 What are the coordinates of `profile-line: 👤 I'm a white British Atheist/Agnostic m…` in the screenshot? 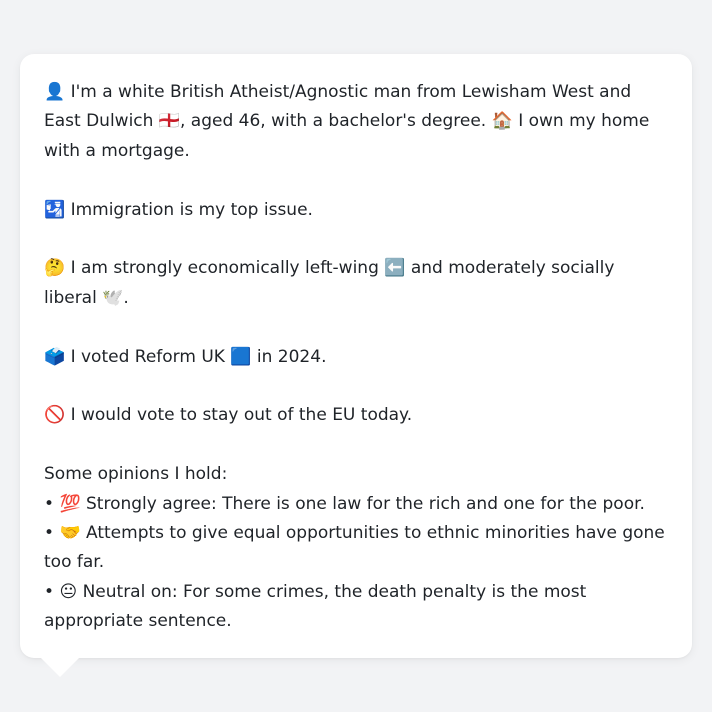 It's located at (356, 122).